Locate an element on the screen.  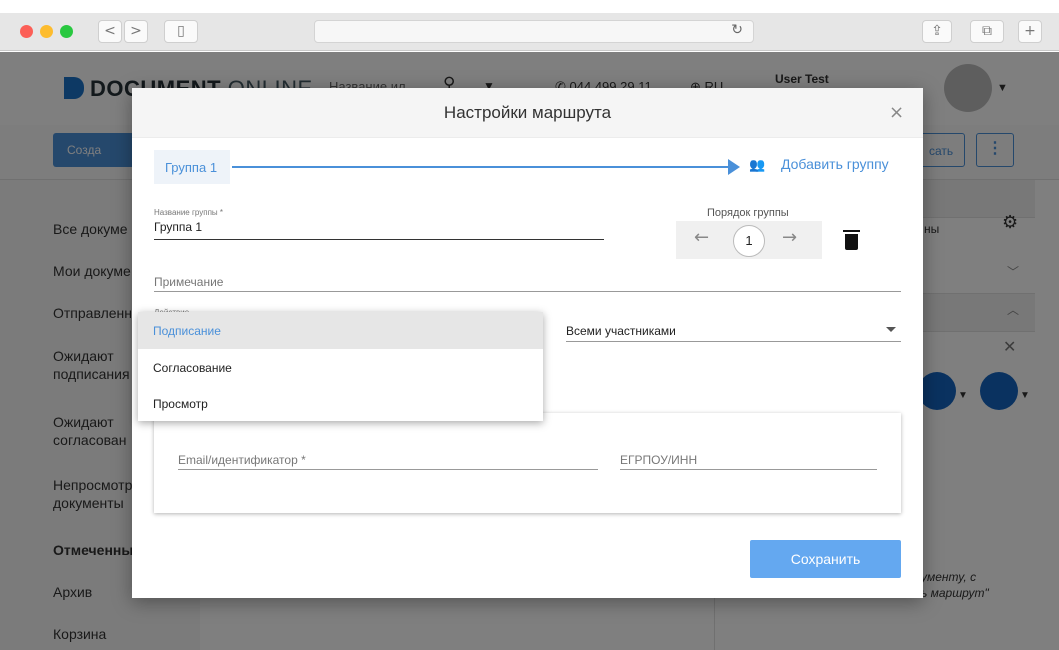
edrpou-input: ЕГРПОУ/ИНН is located at coordinates (658, 460).